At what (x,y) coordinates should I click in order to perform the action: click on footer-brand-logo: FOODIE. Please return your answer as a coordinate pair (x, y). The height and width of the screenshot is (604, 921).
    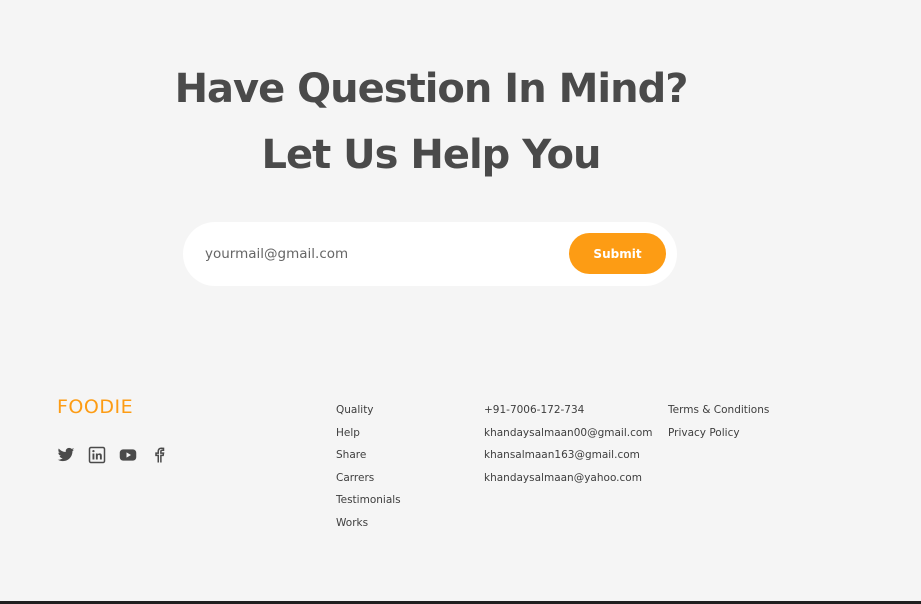
    Looking at the image, I should click on (95, 407).